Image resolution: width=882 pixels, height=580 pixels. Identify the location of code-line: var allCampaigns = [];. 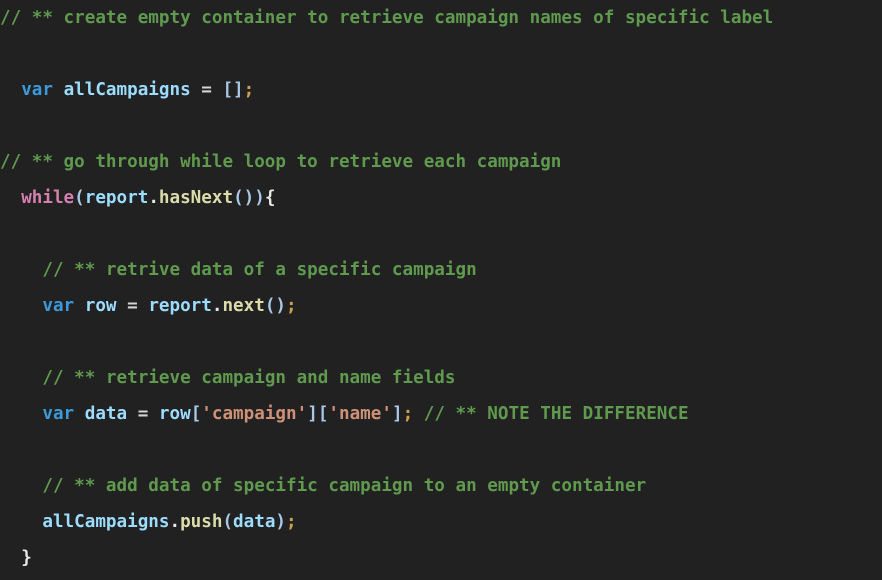
(441, 90).